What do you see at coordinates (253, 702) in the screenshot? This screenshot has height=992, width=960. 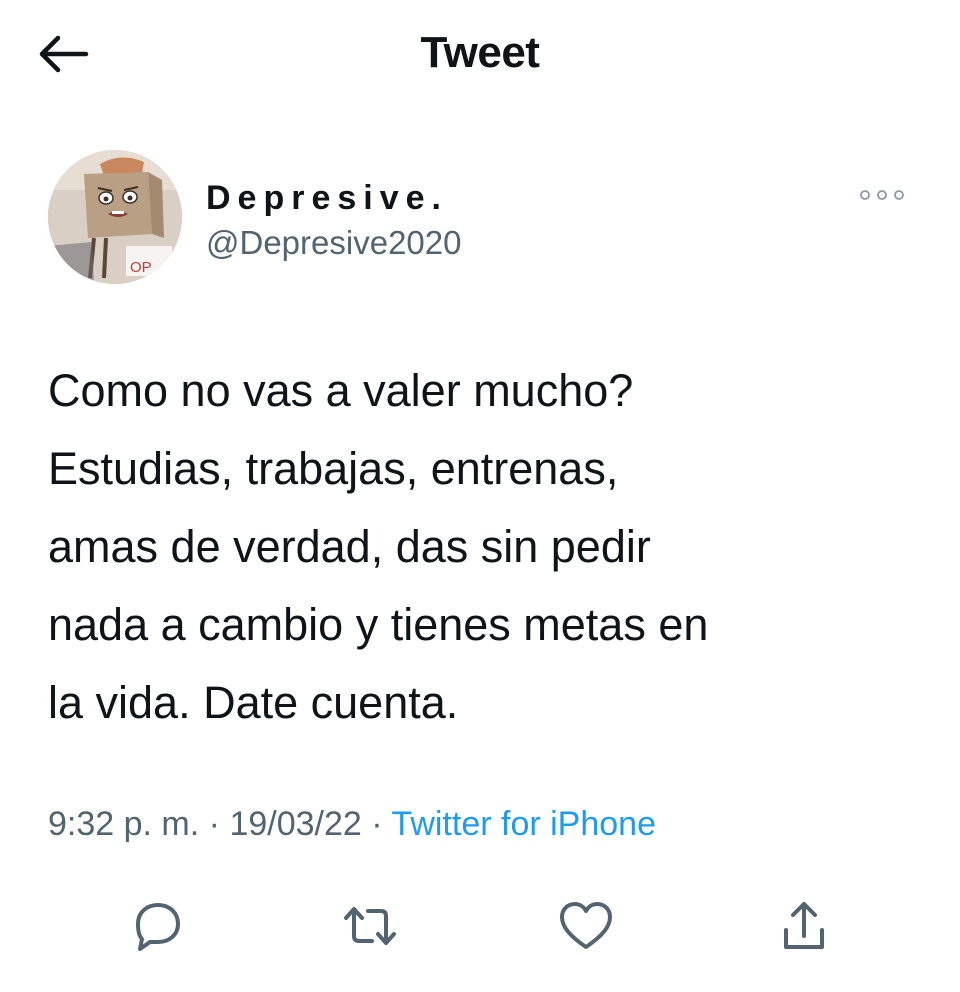 I see `tweet-text-line: la vida. Date cuenta.` at bounding box center [253, 702].